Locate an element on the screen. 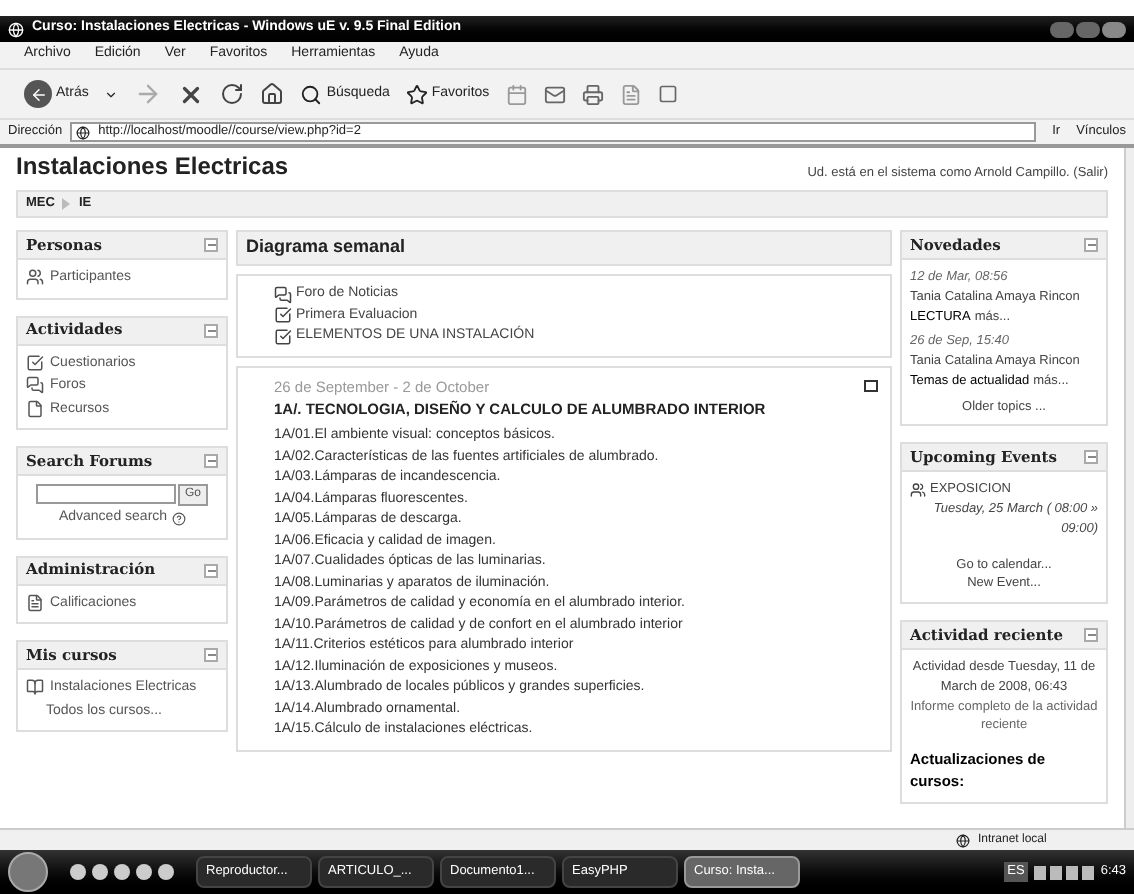 This screenshot has width=1134, height=894. course-heading: Instalaciones Electricas is located at coordinates (152, 167).